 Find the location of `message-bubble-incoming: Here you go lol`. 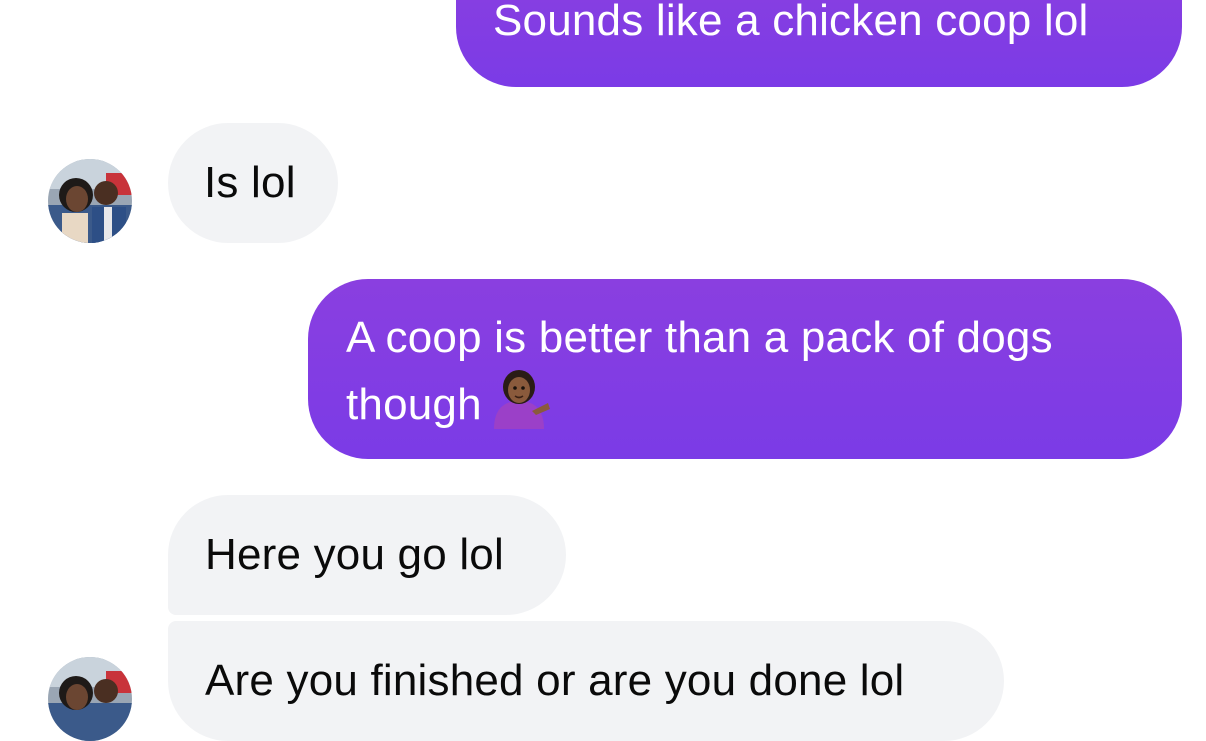

message-bubble-incoming: Here you go lol is located at coordinates (367, 555).